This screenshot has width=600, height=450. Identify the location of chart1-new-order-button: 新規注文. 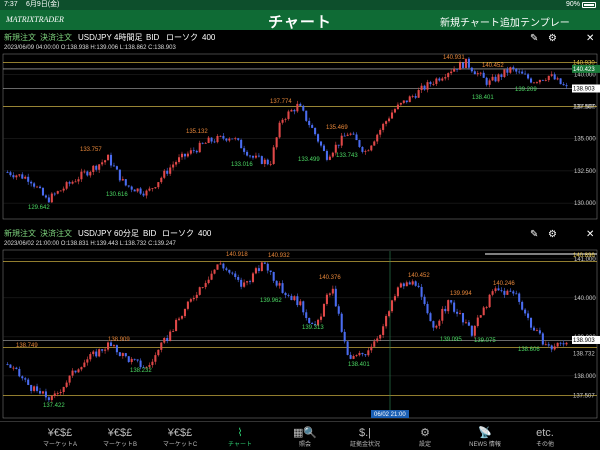
(20, 38).